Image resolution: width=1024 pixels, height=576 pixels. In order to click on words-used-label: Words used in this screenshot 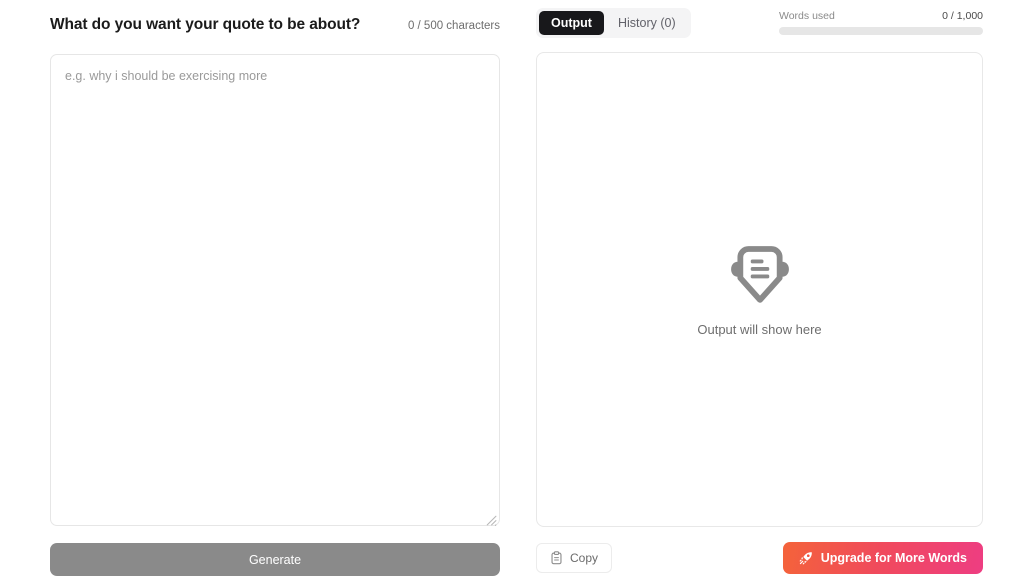, I will do `click(807, 16)`.